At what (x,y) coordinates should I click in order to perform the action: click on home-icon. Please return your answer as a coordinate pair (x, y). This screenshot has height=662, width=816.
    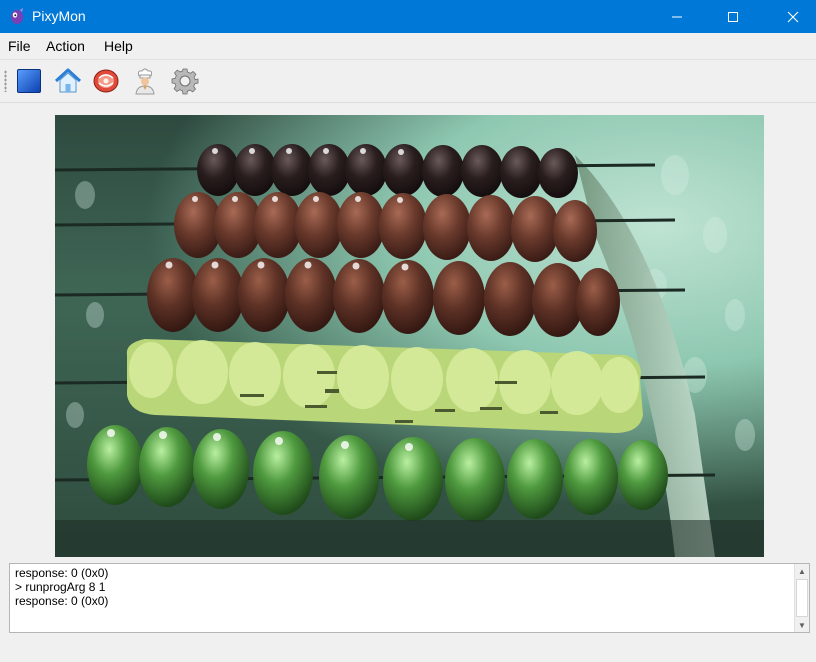
    Looking at the image, I should click on (68, 80).